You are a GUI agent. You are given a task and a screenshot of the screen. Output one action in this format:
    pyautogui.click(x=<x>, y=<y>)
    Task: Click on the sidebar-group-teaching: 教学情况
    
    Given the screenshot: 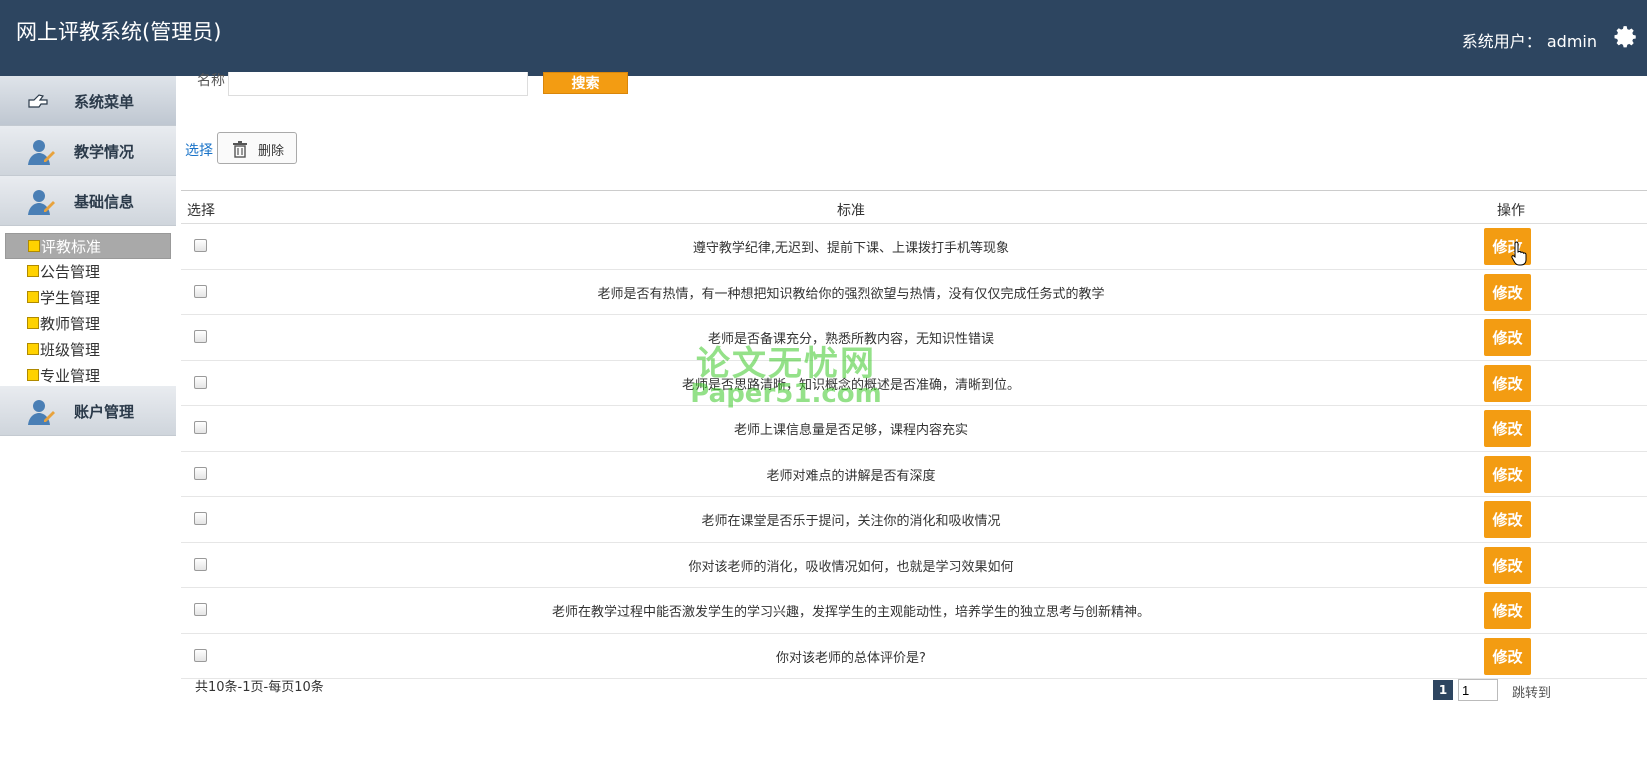 What is the action you would take?
    pyautogui.click(x=88, y=151)
    